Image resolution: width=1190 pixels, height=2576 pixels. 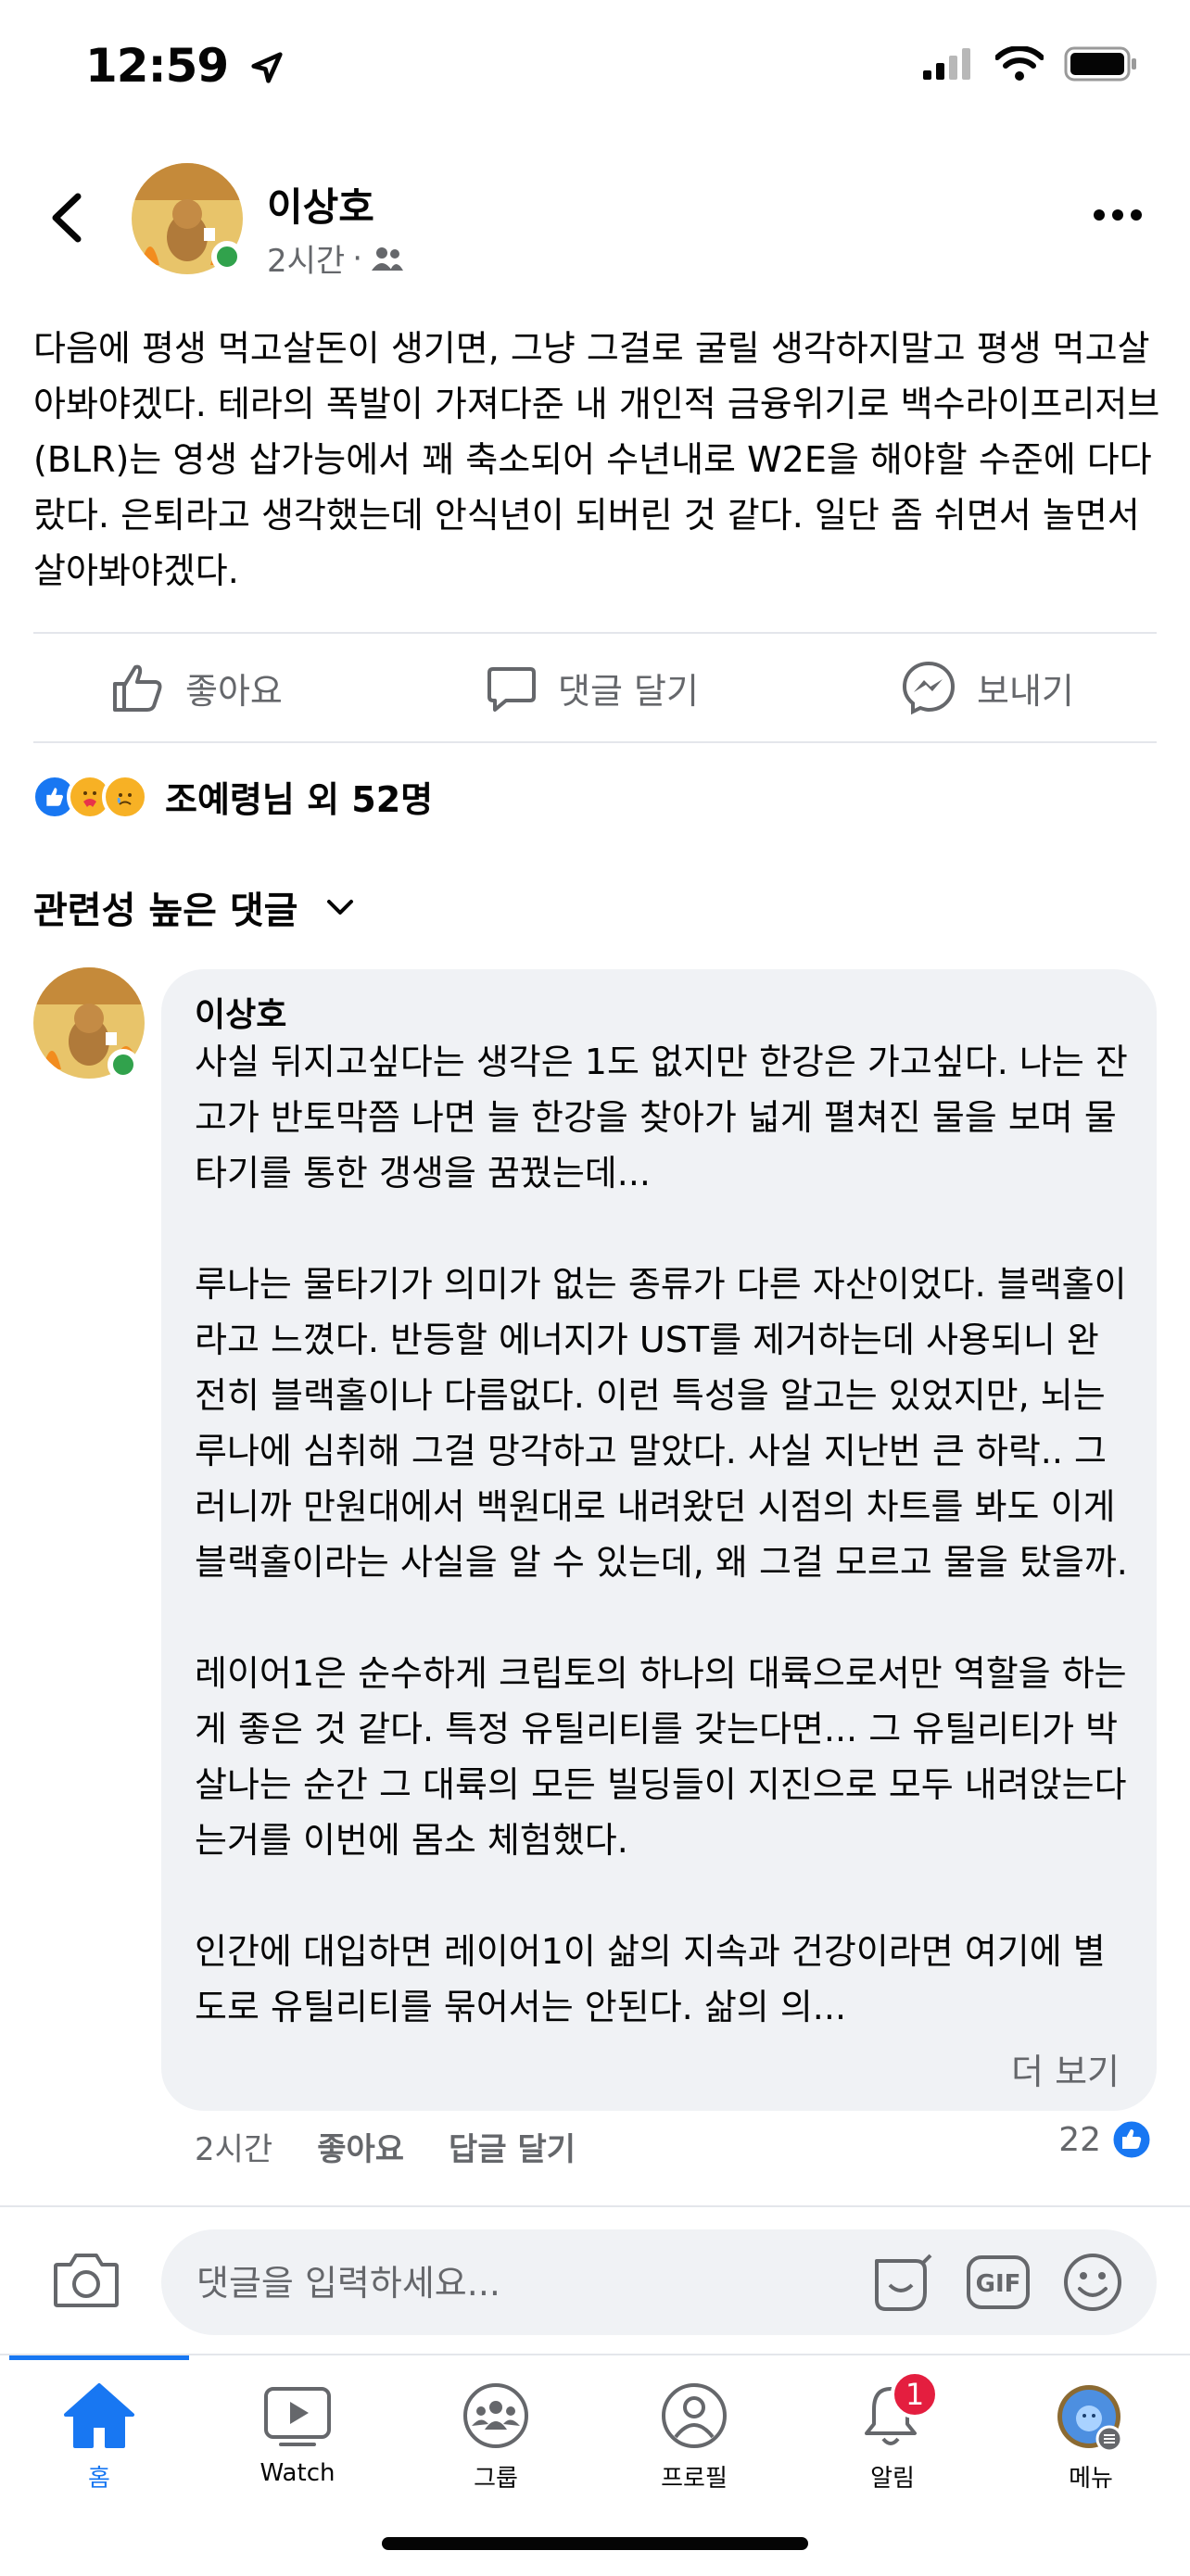 I want to click on tab-label: 그룹, so click(x=496, y=2479).